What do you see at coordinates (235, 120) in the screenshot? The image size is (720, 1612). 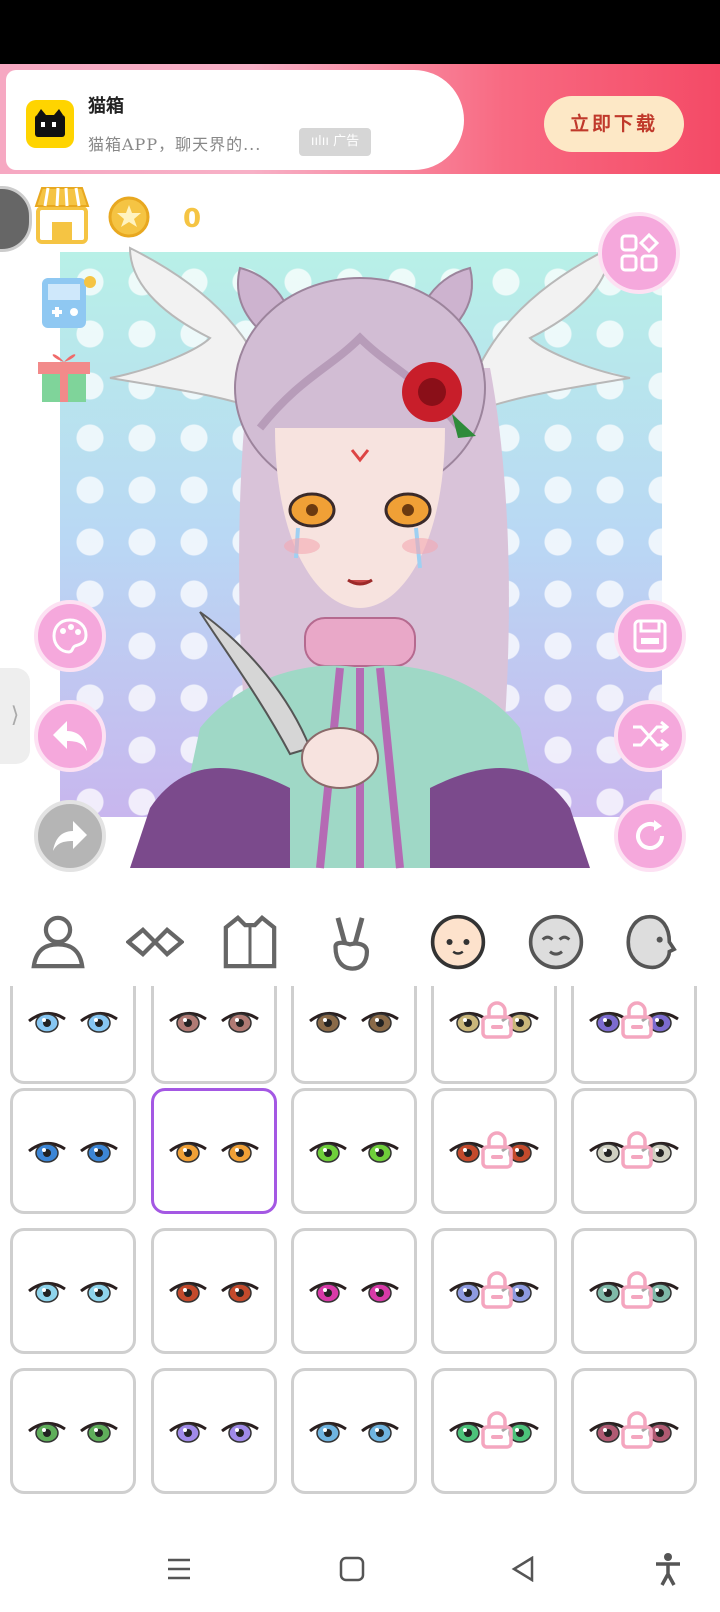 I see `ad-card` at bounding box center [235, 120].